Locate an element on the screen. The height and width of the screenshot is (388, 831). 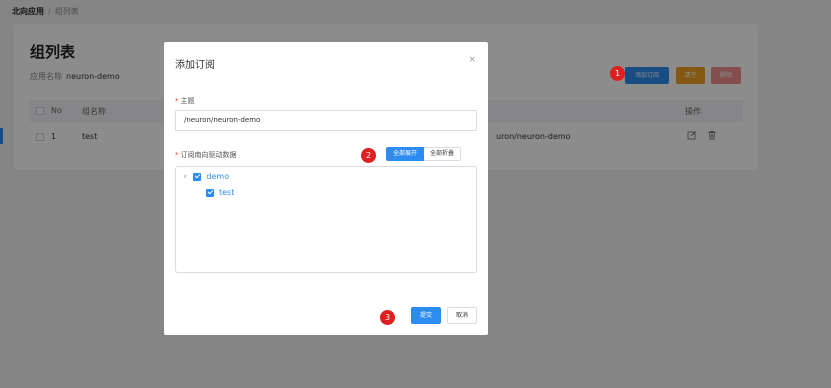
tree-node-demo-label: demo is located at coordinates (217, 176).